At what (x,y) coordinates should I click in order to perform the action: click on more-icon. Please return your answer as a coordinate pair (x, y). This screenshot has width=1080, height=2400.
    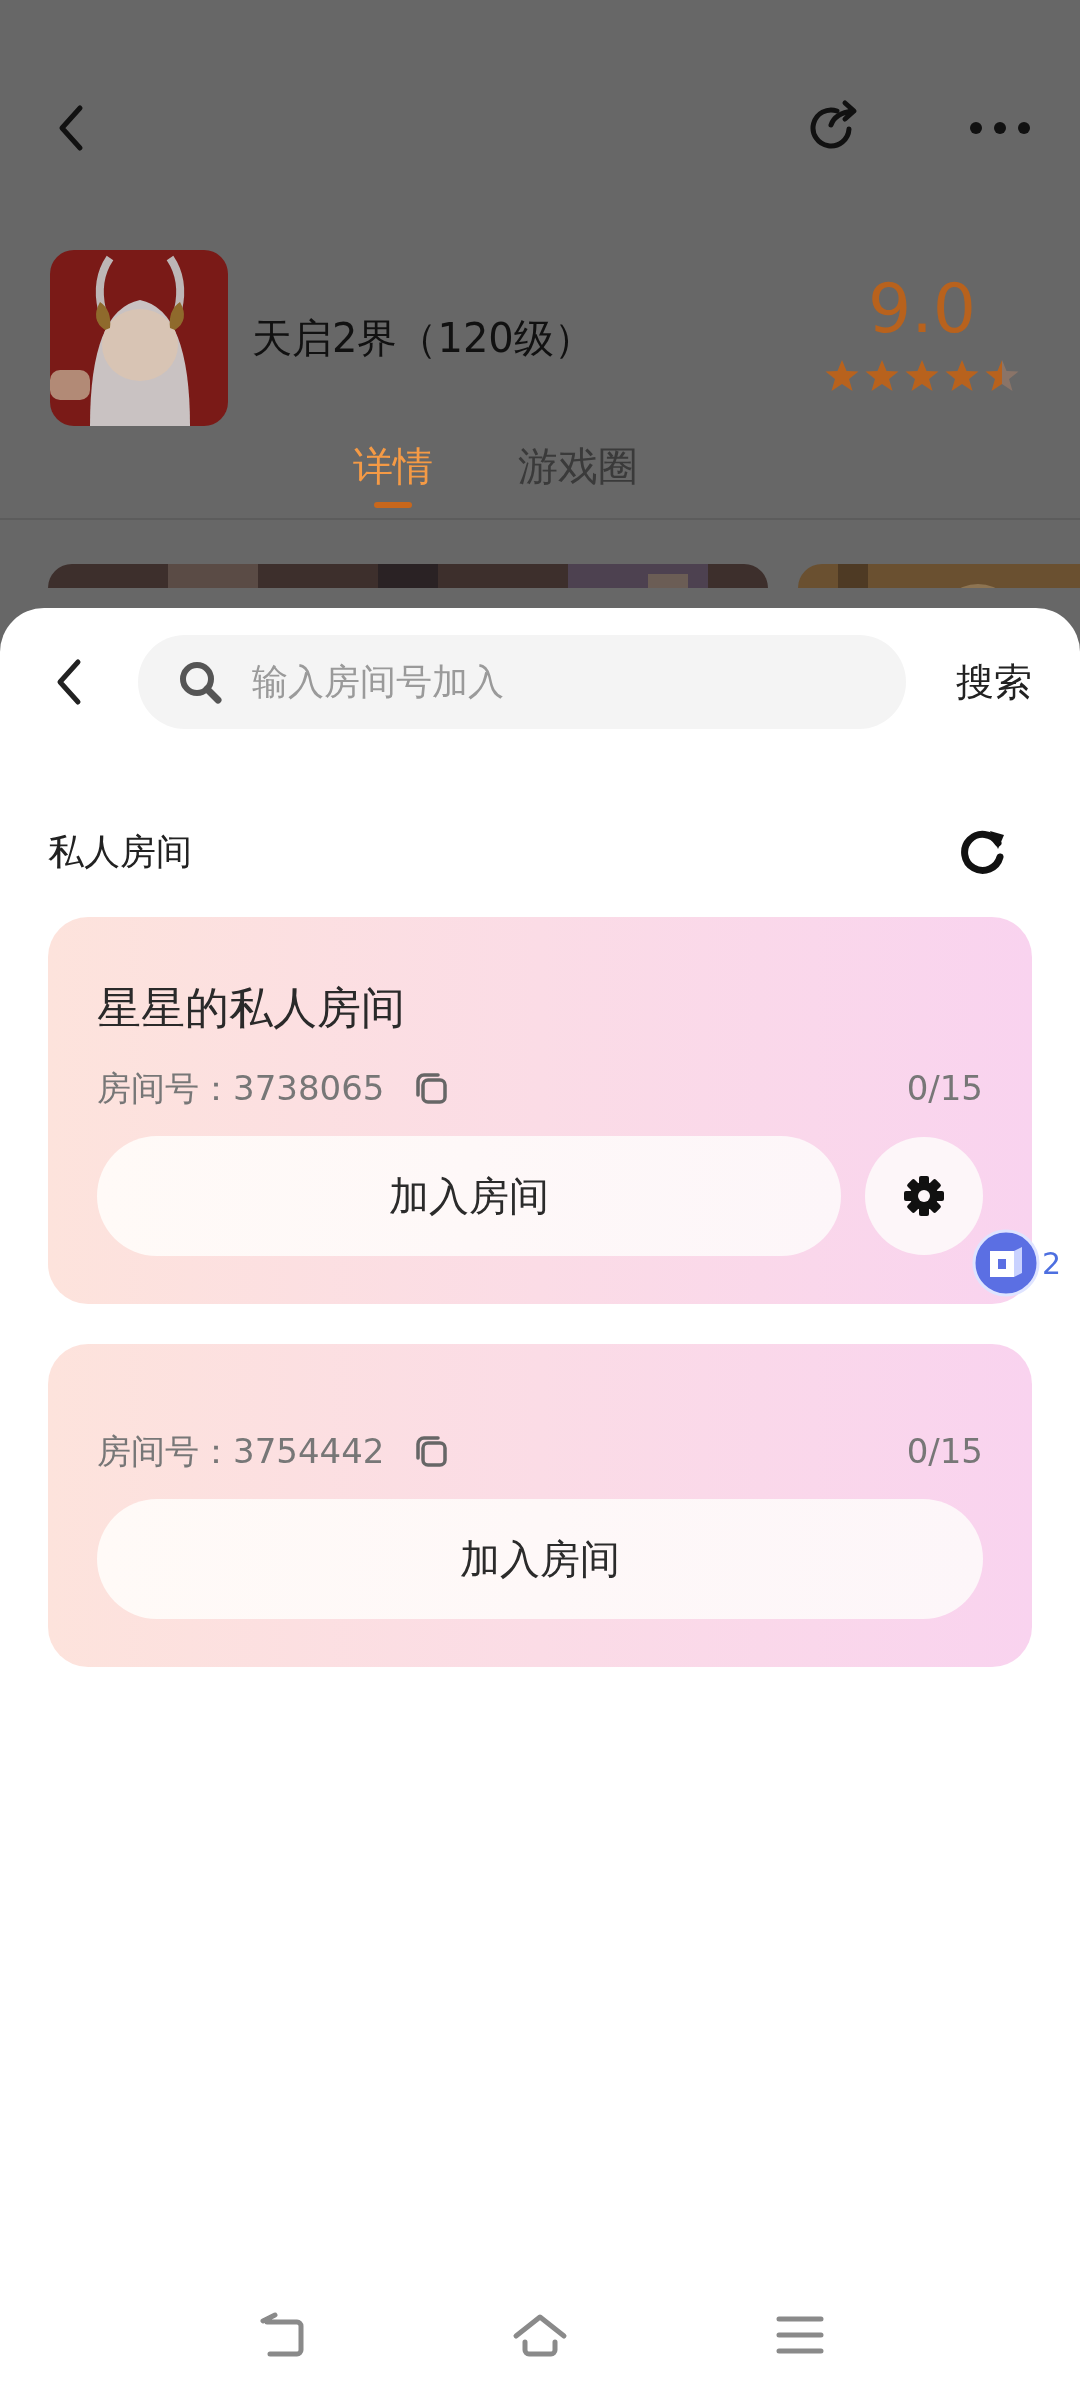
    Looking at the image, I should click on (1000, 127).